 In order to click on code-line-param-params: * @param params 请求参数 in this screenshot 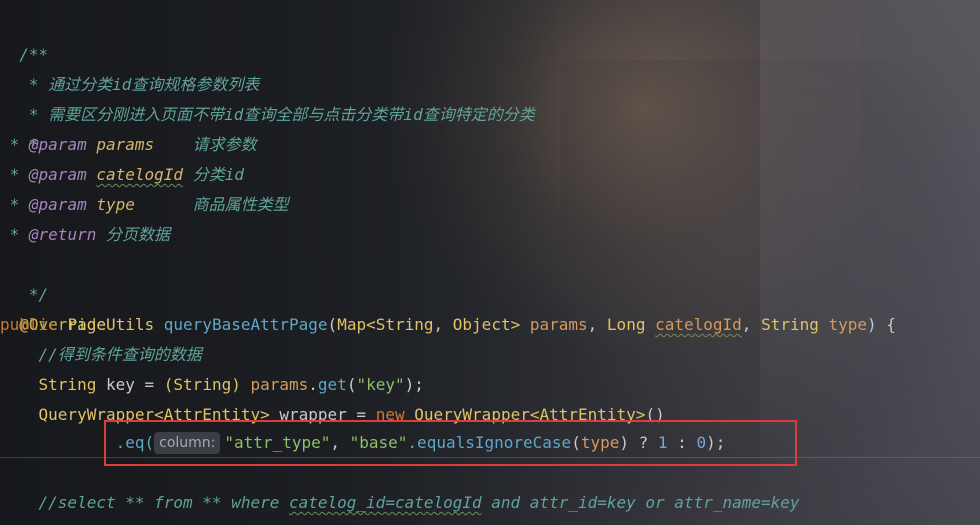, I will do `click(128, 145)`.